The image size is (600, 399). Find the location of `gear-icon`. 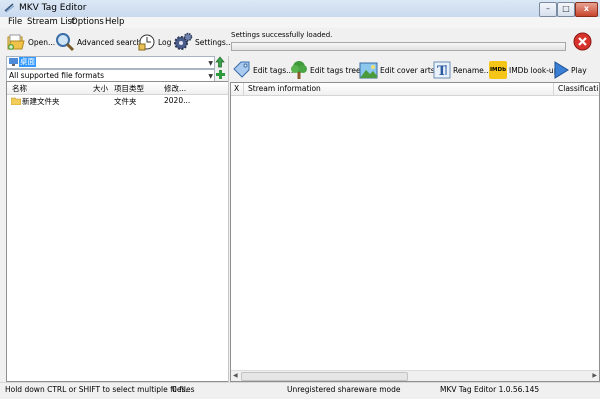

gear-icon is located at coordinates (183, 41).